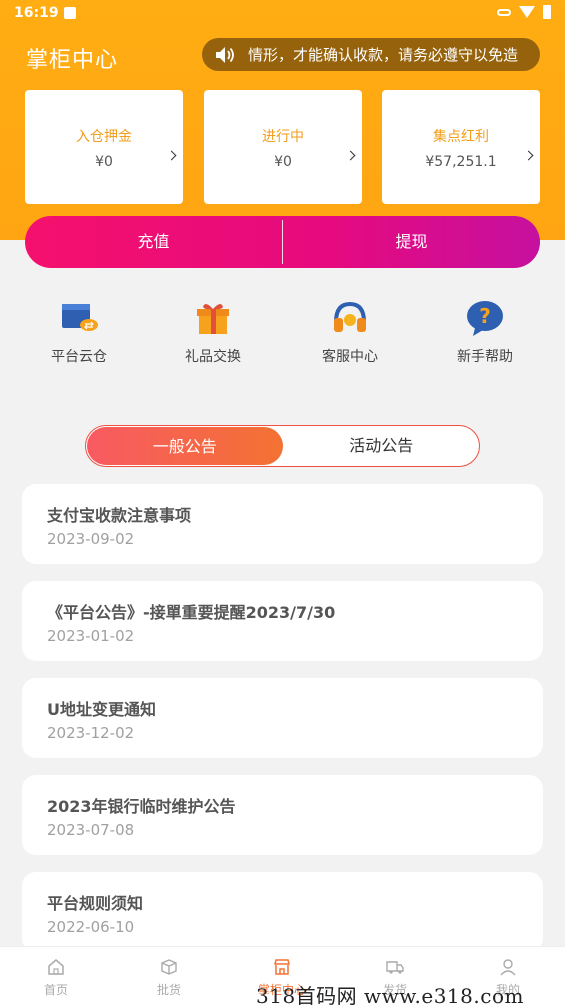 The image size is (565, 1005). Describe the element at coordinates (95, 903) in the screenshot. I see `notice-title: 平台规则须知` at that location.